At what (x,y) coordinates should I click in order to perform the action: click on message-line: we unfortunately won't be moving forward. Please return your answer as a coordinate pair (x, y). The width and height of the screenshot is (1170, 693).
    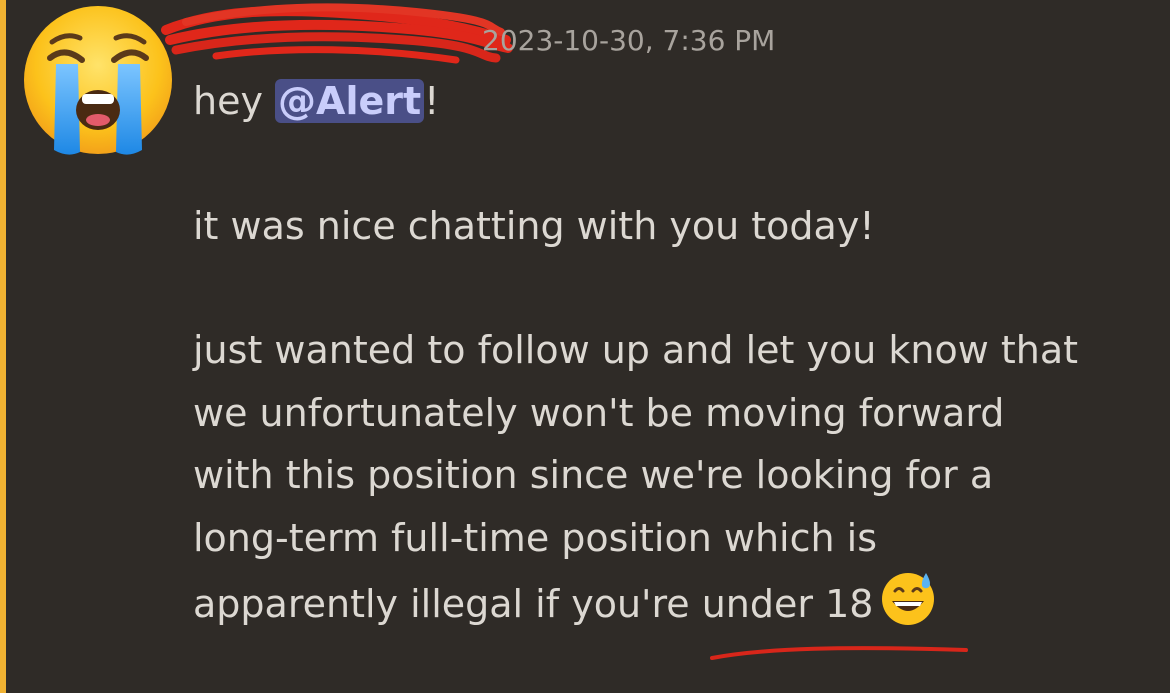
    Looking at the image, I should click on (599, 412).